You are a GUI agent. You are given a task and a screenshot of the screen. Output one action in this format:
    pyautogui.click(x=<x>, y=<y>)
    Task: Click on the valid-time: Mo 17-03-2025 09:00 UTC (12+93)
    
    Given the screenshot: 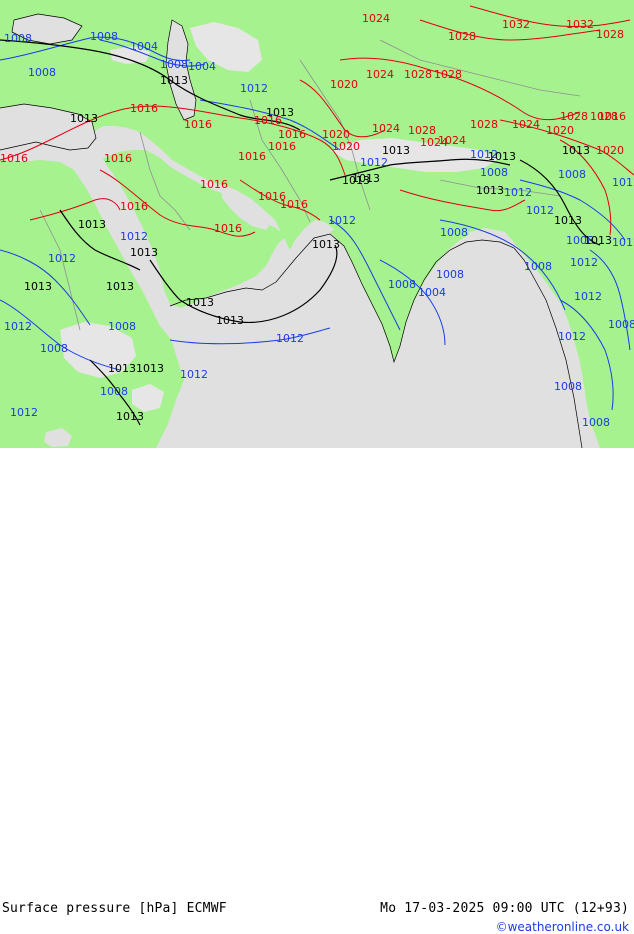 What is the action you would take?
    pyautogui.click(x=504, y=908)
    